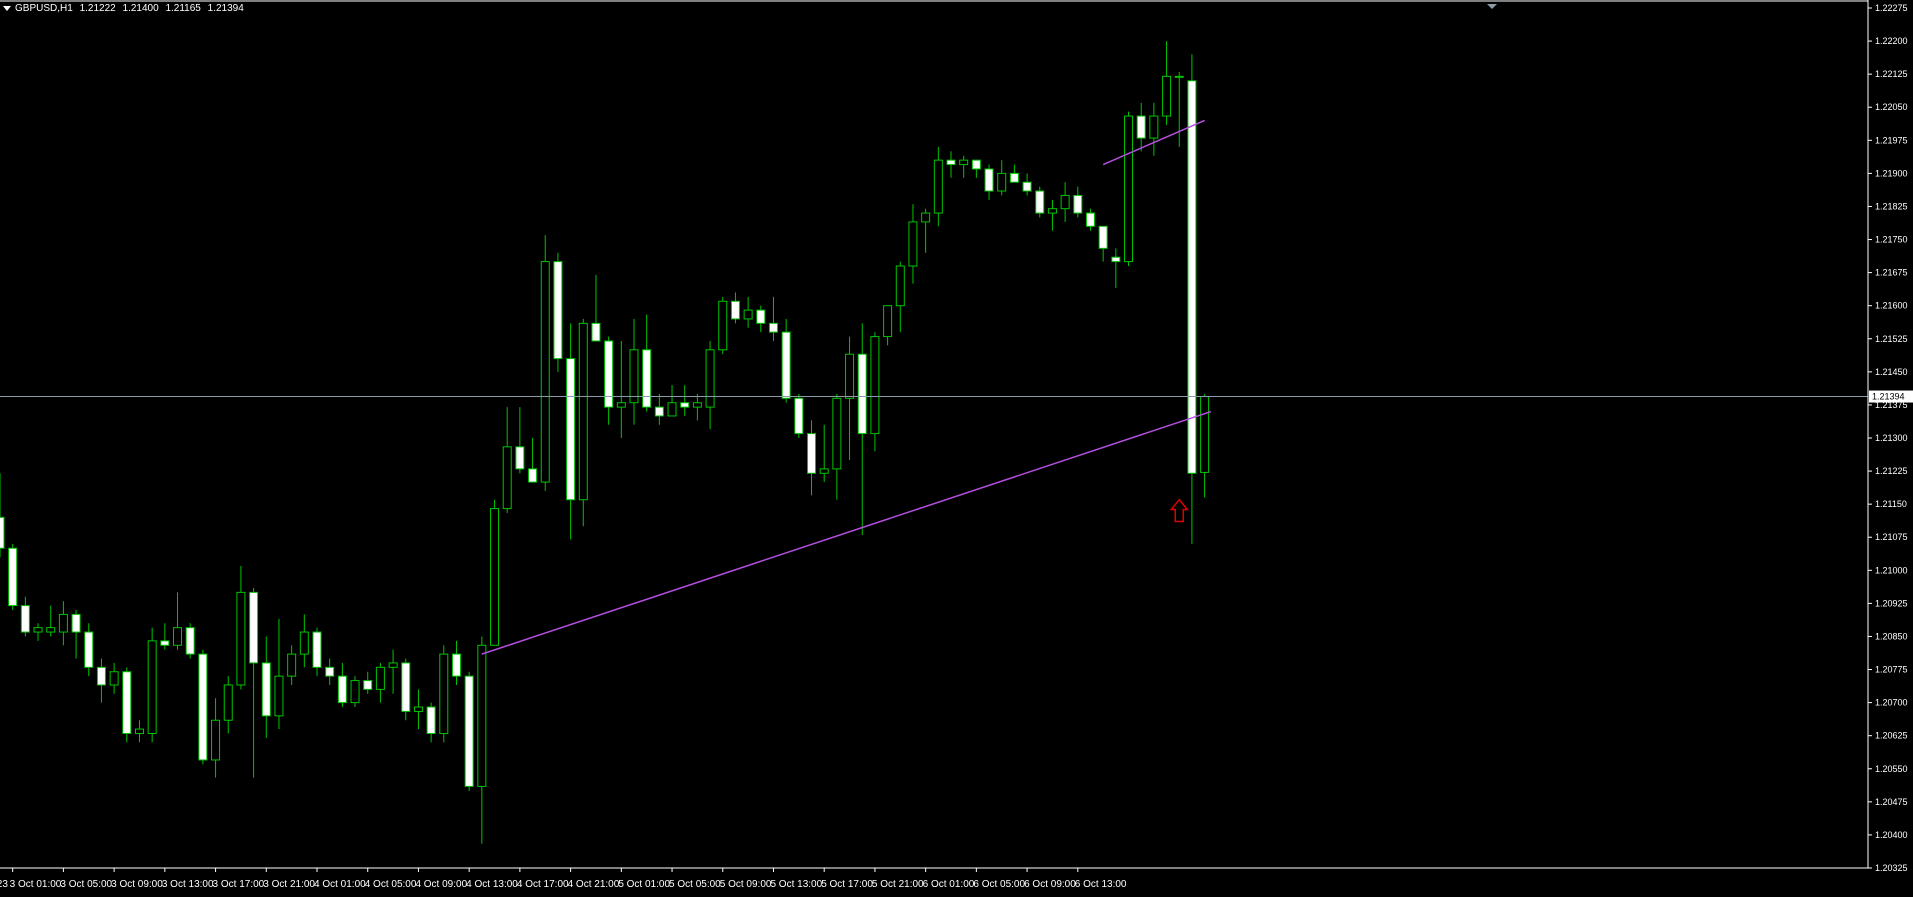 The height and width of the screenshot is (897, 1913). I want to click on current-price-label: 1.21394, so click(1888, 397).